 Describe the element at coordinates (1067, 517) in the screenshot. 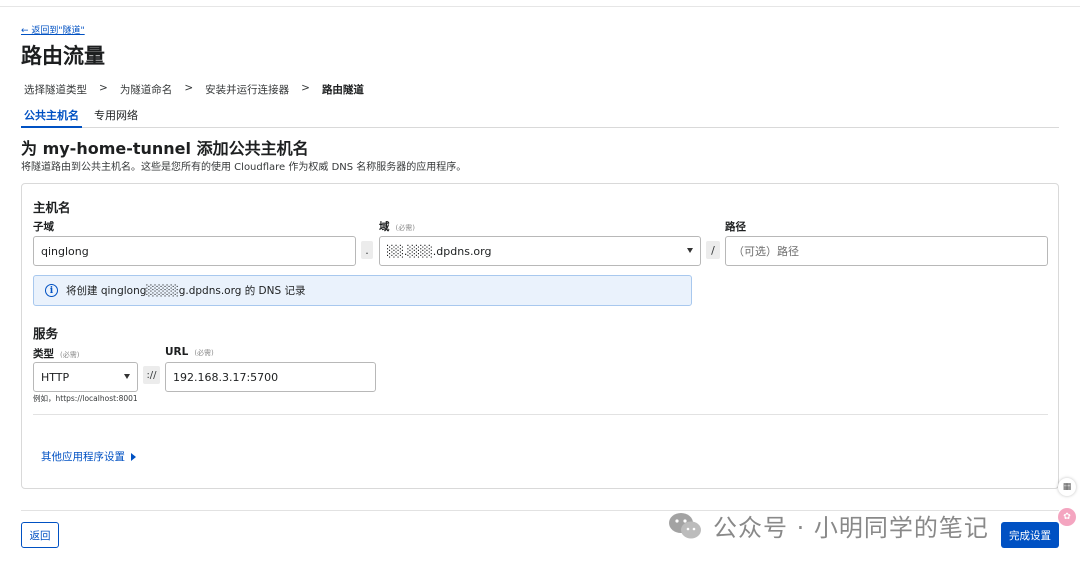

I see `feedback-icon: ✿` at that location.